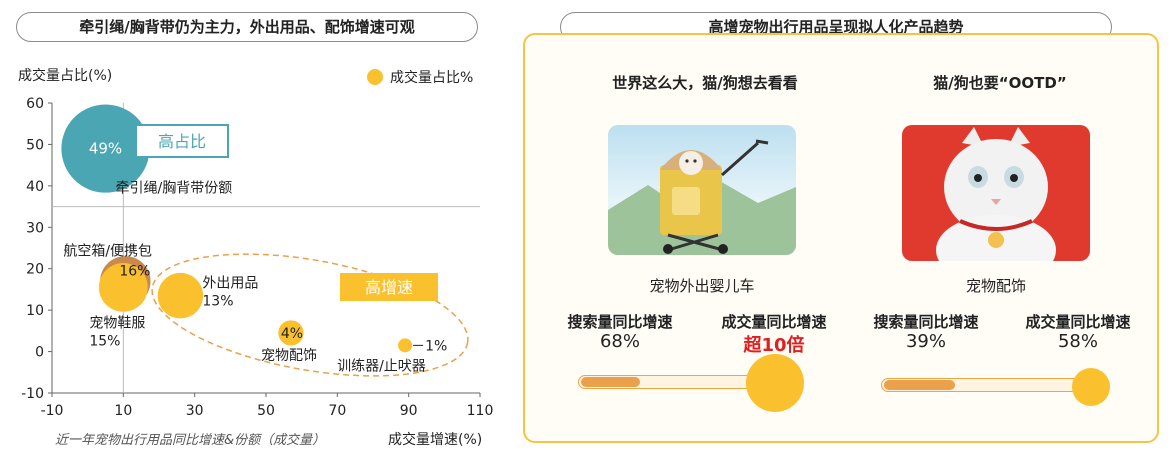 The width and height of the screenshot is (1172, 451). Describe the element at coordinates (409, 411) in the screenshot. I see `x-tick-label: 90` at that location.